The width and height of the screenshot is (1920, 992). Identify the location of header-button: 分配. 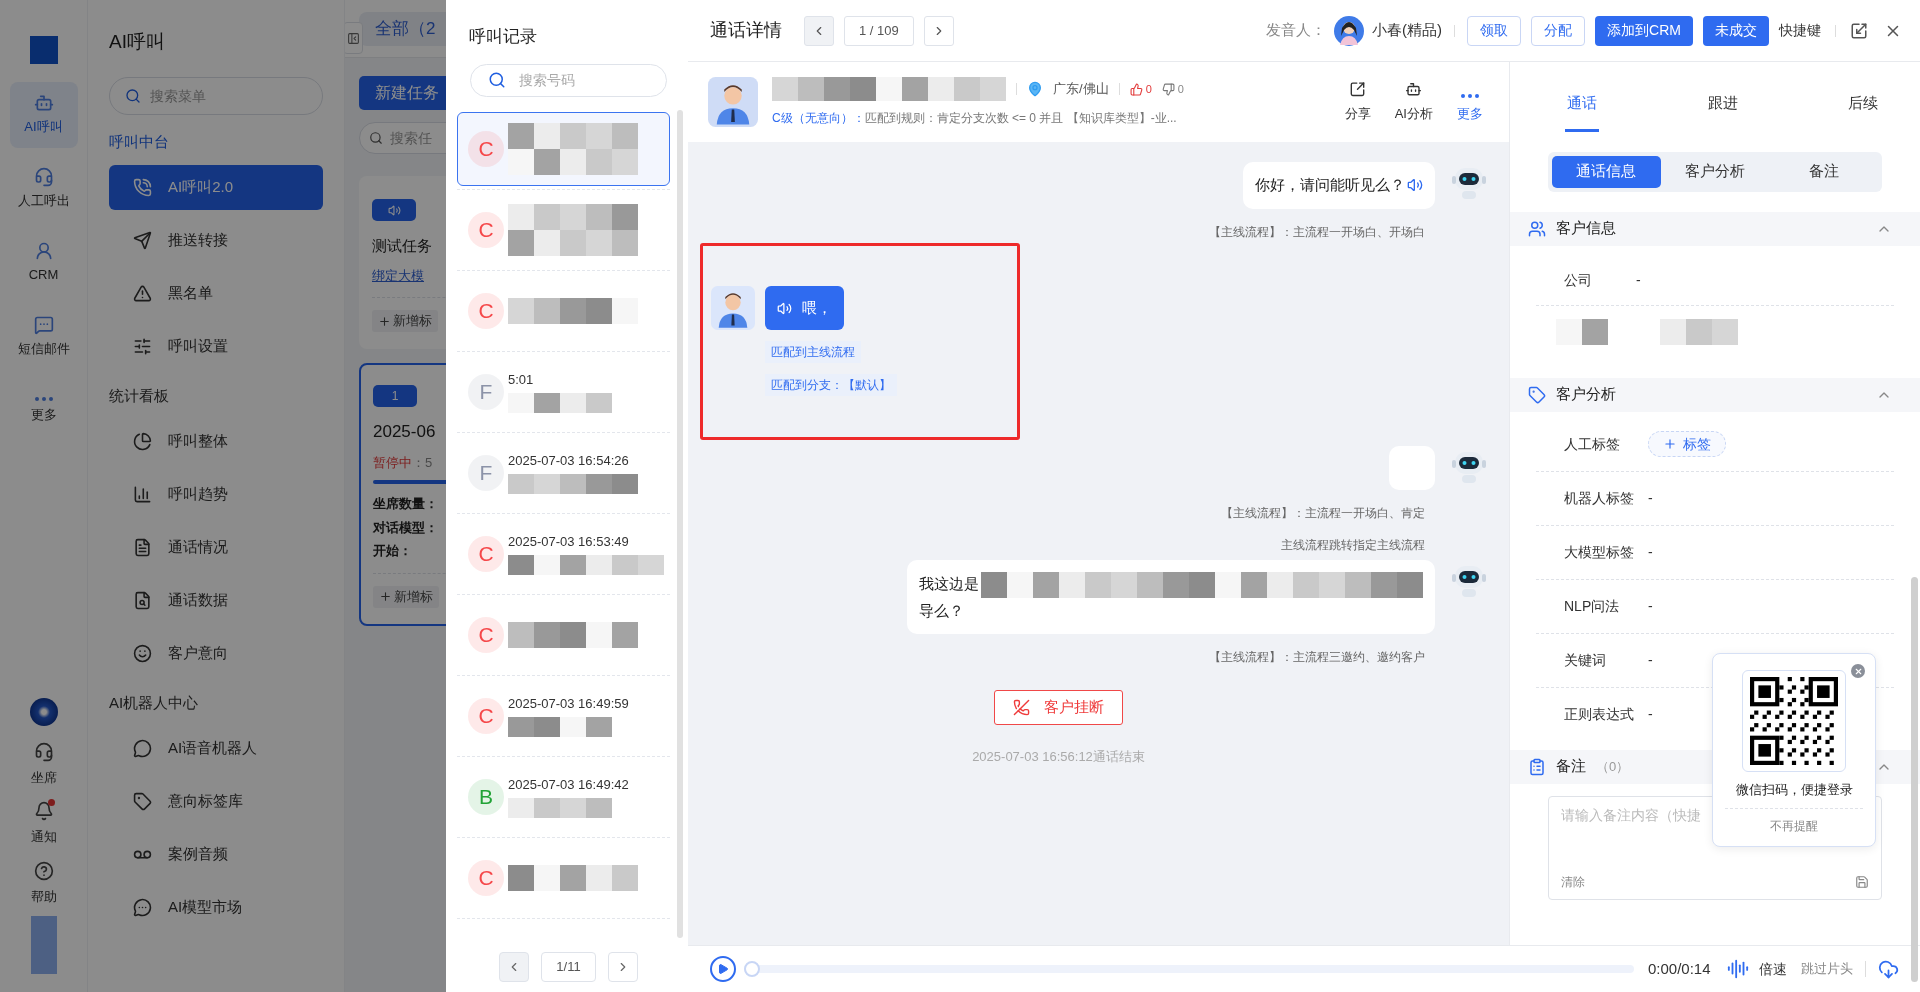
(1558, 30).